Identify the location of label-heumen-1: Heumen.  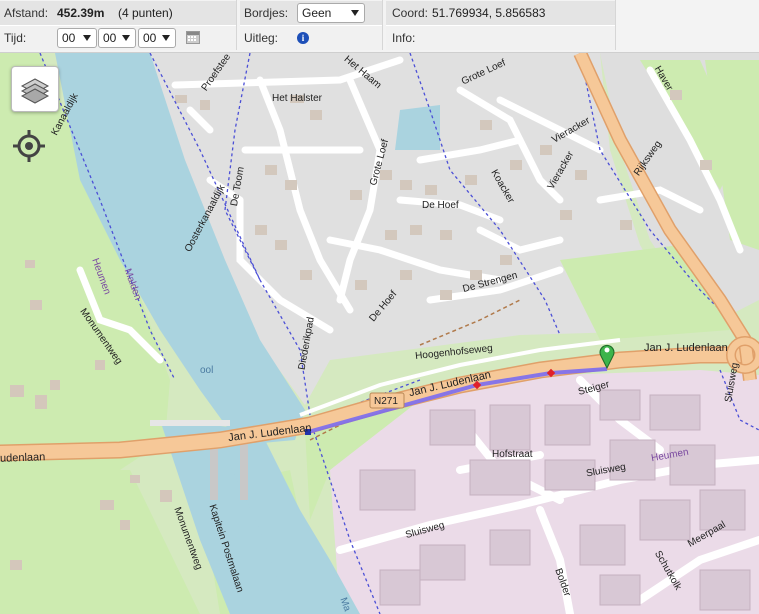
(101, 276).